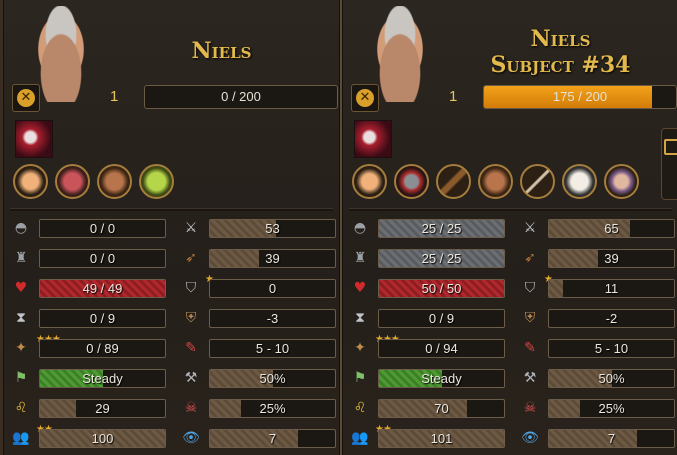  I want to click on stat-bar: 70, so click(441, 408).